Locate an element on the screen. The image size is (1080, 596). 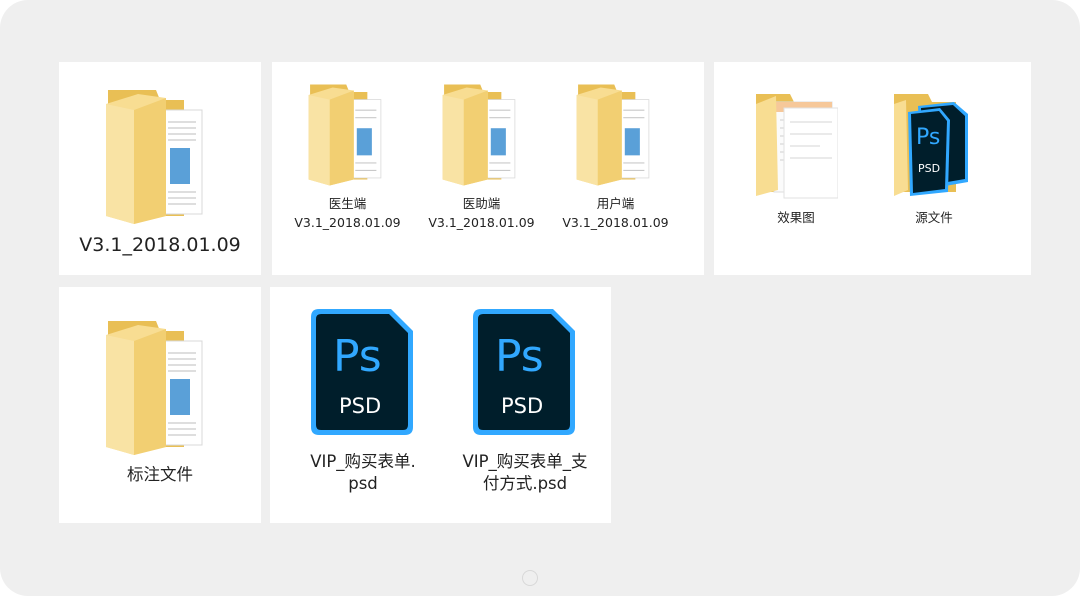
folder-label-main: V3.1_2018.01.09 is located at coordinates (160, 245).